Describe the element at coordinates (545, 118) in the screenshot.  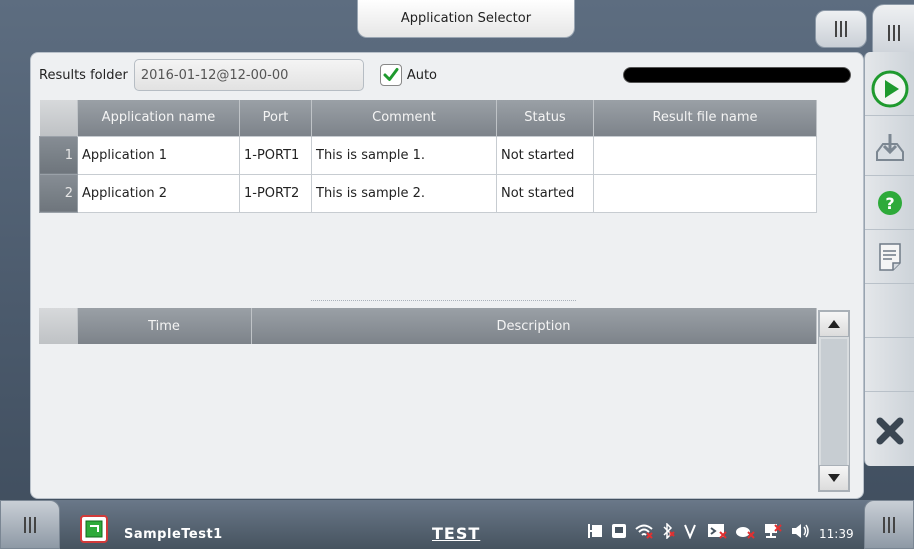
I see `column-header-status: Status` at that location.